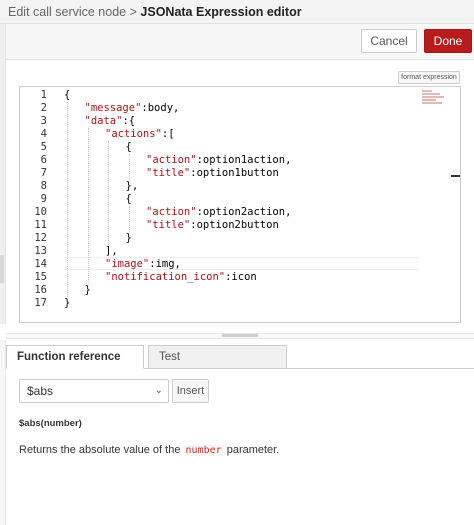  Describe the element at coordinates (212, 225) in the screenshot. I see `code-text: "title":option2button` at that location.